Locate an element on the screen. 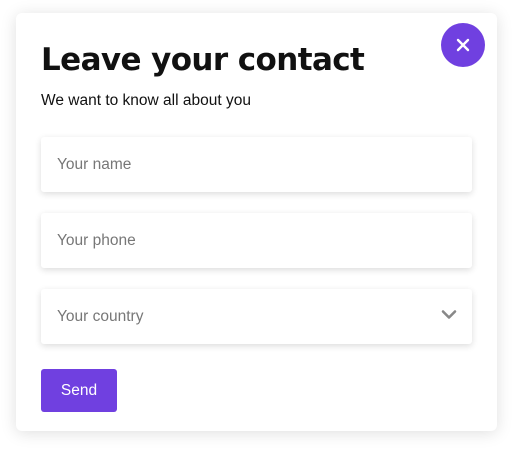  phone-field-wrapper is located at coordinates (256, 240).